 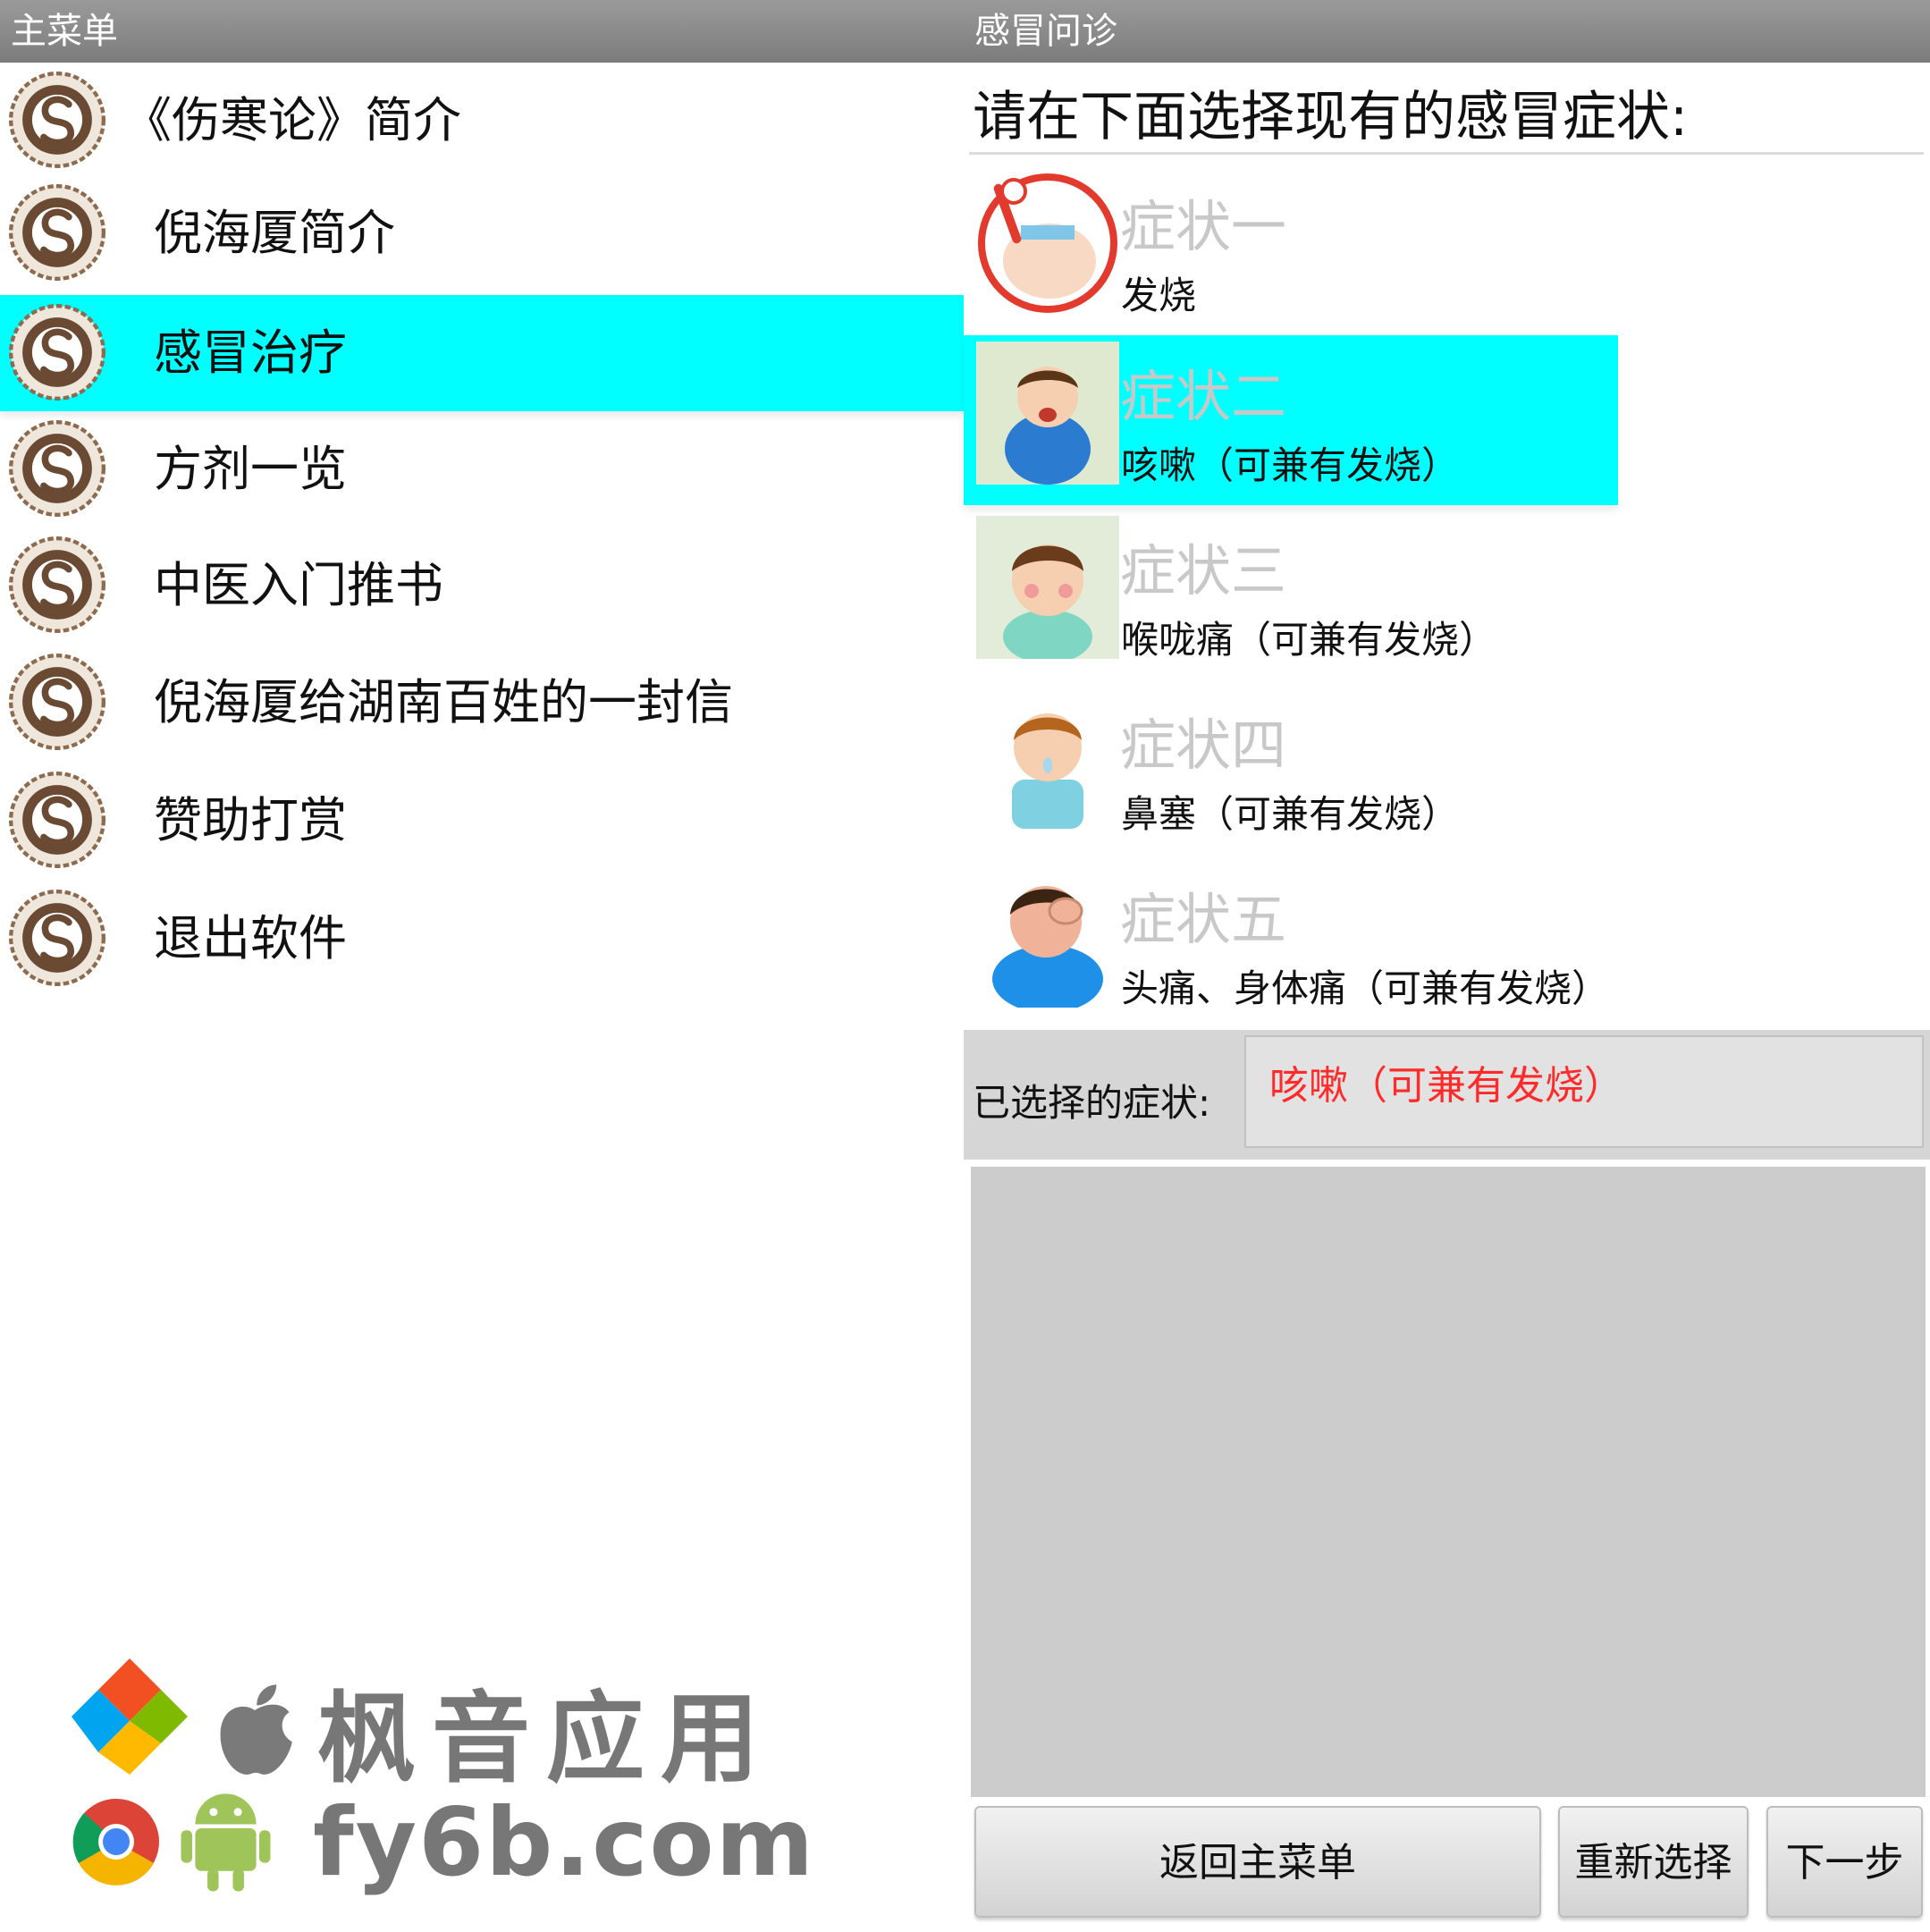 I want to click on selected-symptom-value: 咳嗽（可兼有发烧）, so click(x=1446, y=1086).